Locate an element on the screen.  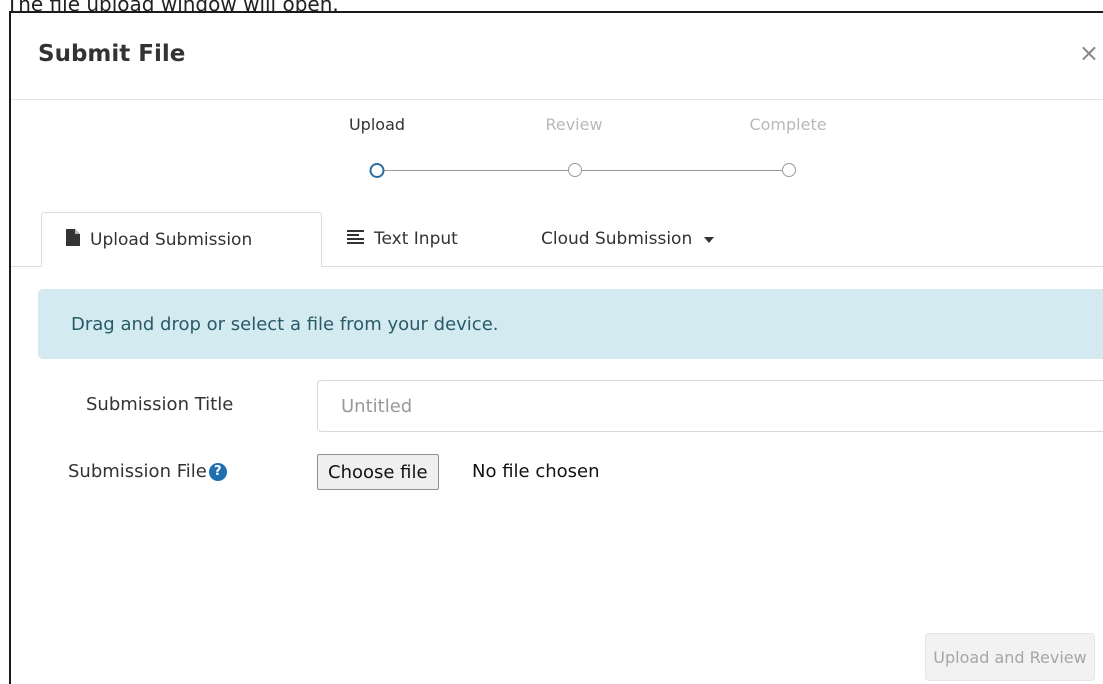
tab-label: Upload Submission is located at coordinates (171, 239).